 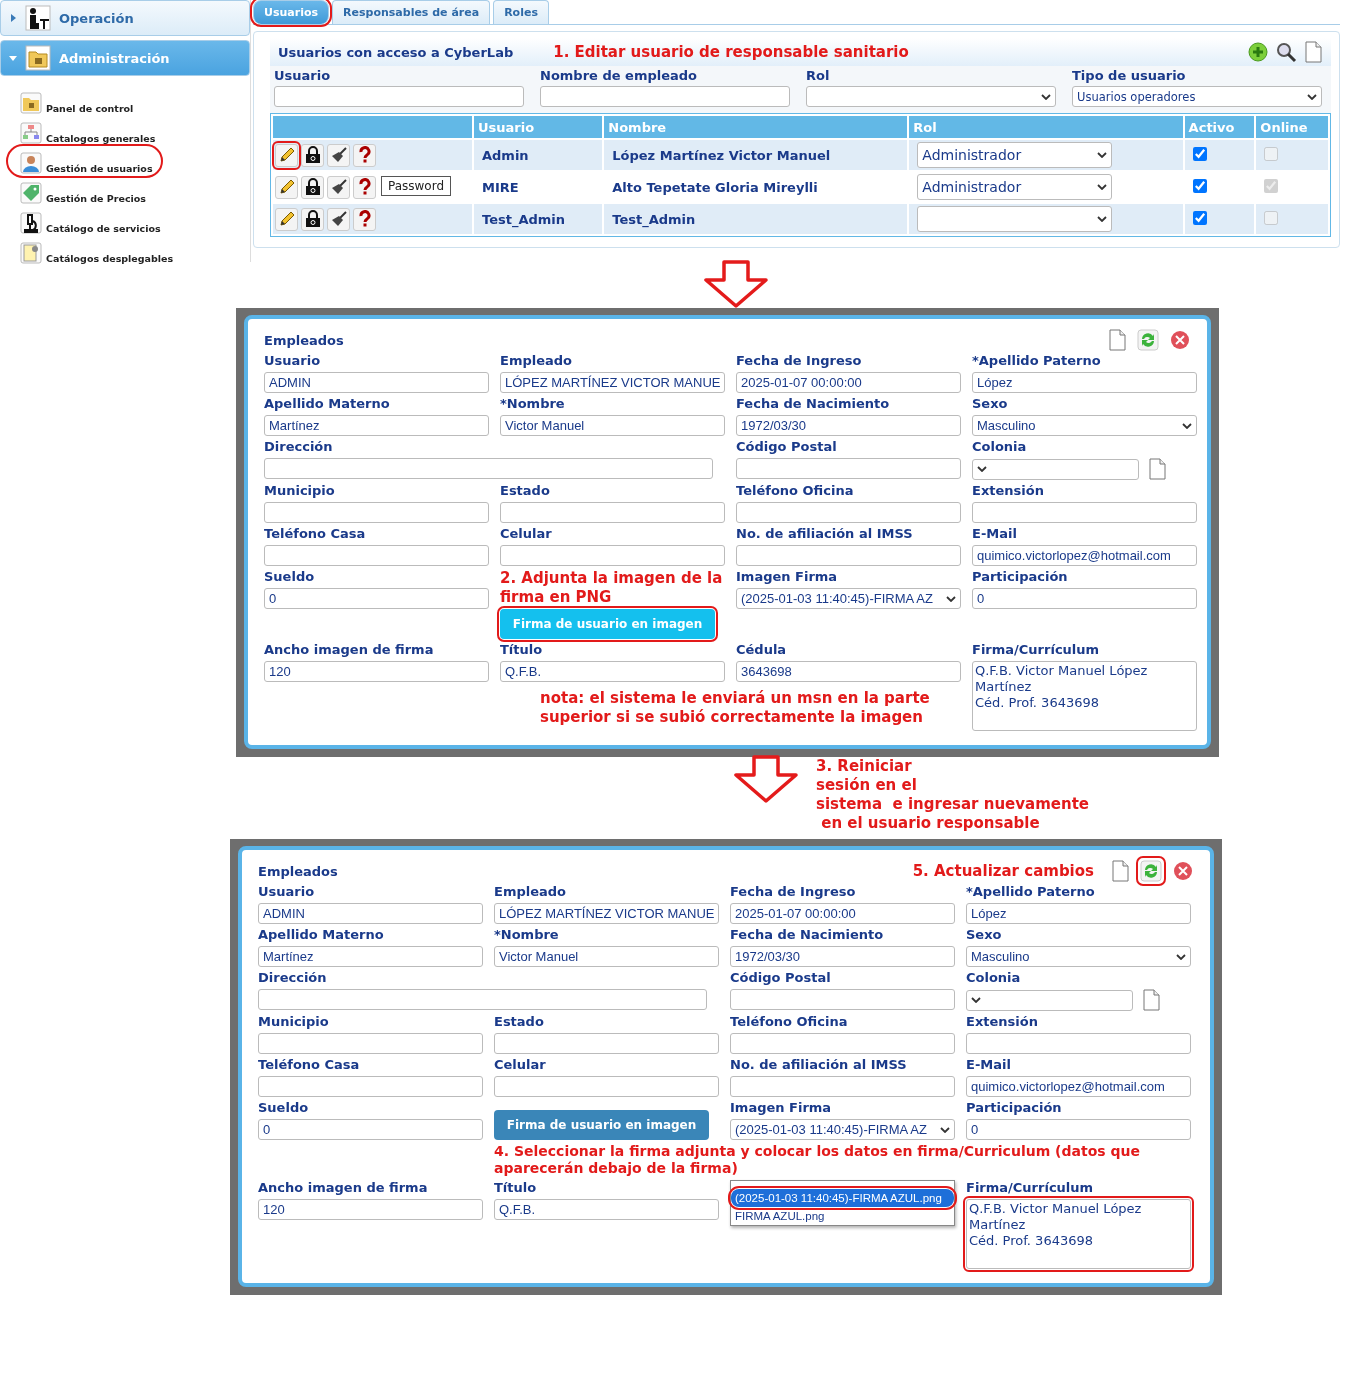 What do you see at coordinates (766, 779) in the screenshot?
I see `down-arrow` at bounding box center [766, 779].